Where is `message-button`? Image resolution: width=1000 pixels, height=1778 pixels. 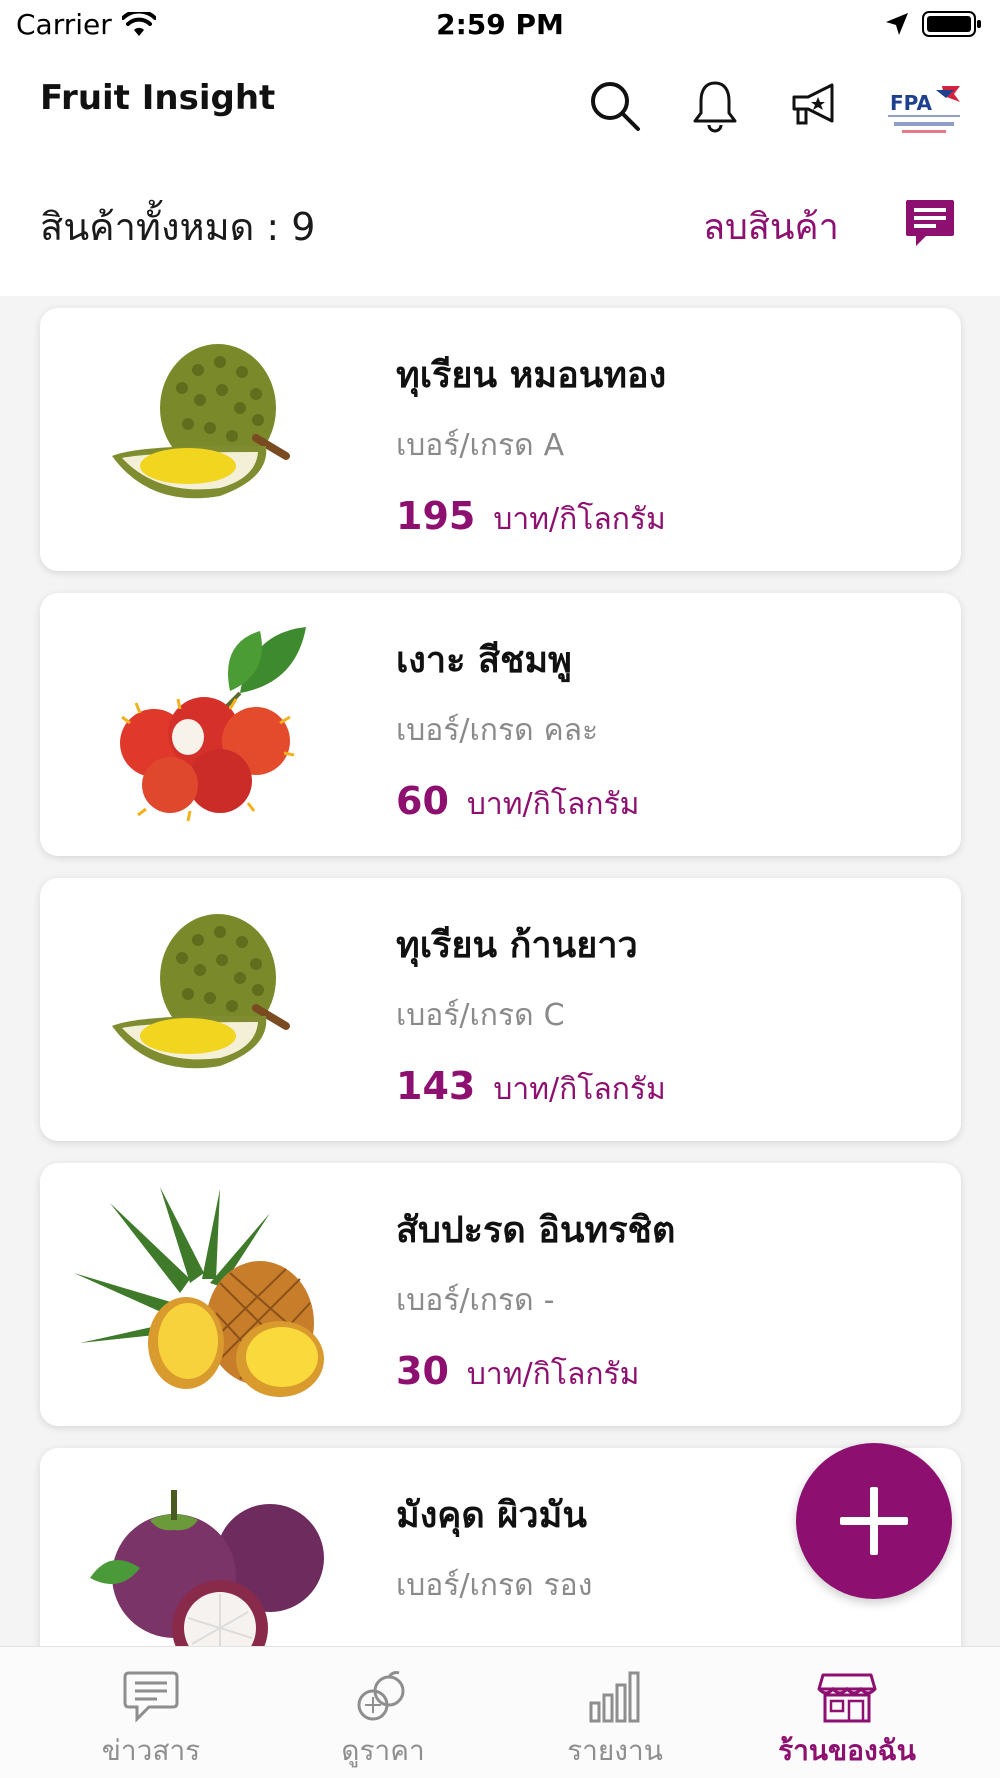
message-button is located at coordinates (930, 224).